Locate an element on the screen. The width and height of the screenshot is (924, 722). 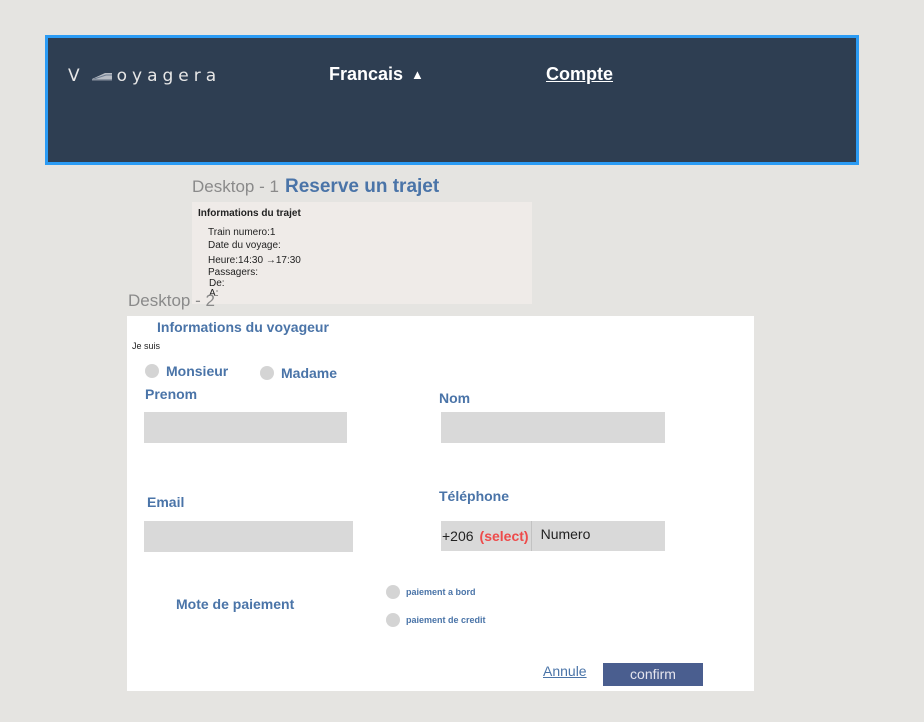
cancel-link: Annule is located at coordinates (565, 671).